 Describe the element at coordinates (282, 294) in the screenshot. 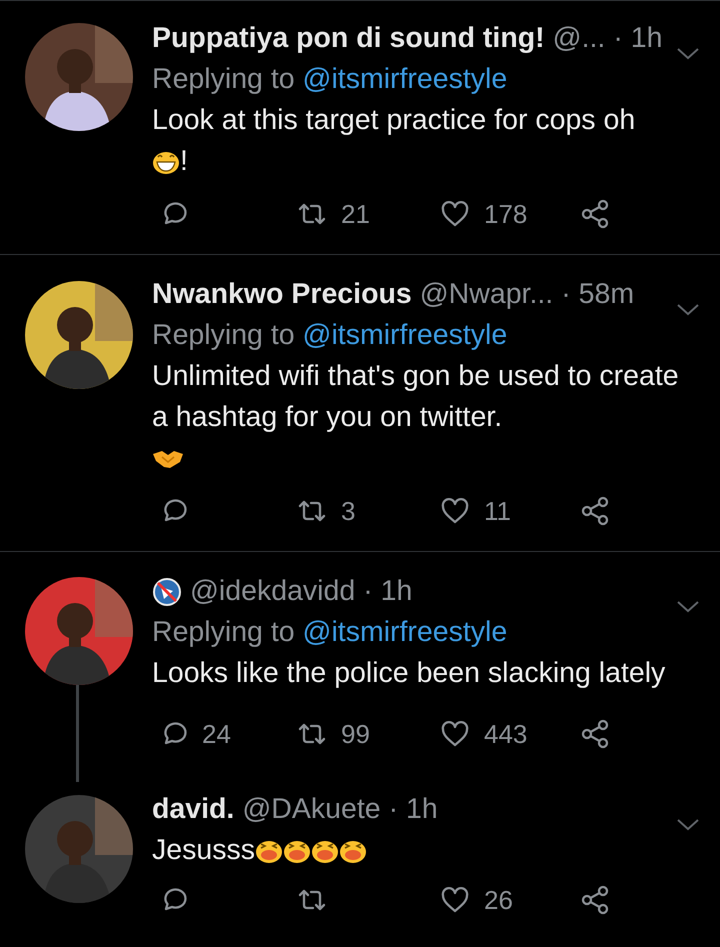

I see `display-name: Nwankwo Precious` at that location.